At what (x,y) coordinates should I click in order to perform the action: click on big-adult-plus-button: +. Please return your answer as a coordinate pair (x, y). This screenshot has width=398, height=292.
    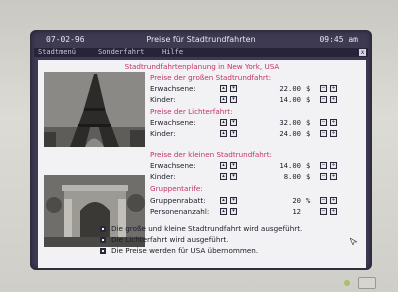
    Looking at the image, I should click on (333, 88).